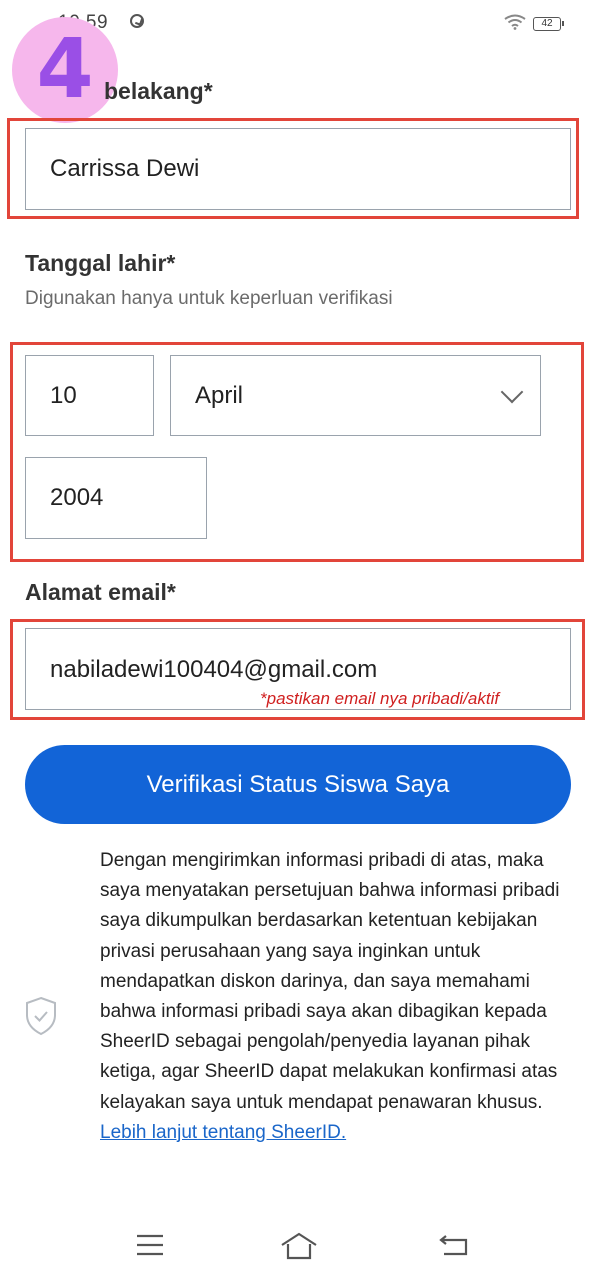 The image size is (597, 1280). What do you see at coordinates (298, 784) in the screenshot?
I see `verify-student-button: Verifikasi Status Siswa Saya` at bounding box center [298, 784].